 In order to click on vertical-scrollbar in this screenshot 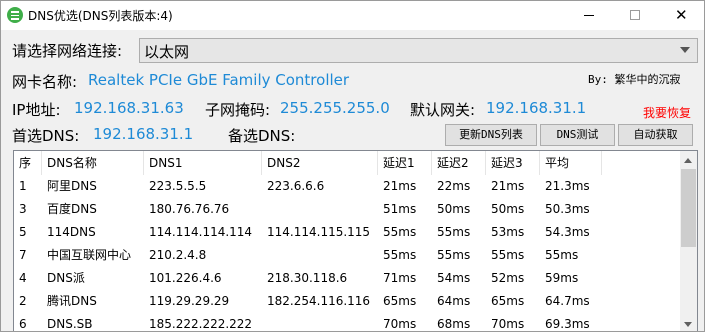, I will do `click(688, 241)`.